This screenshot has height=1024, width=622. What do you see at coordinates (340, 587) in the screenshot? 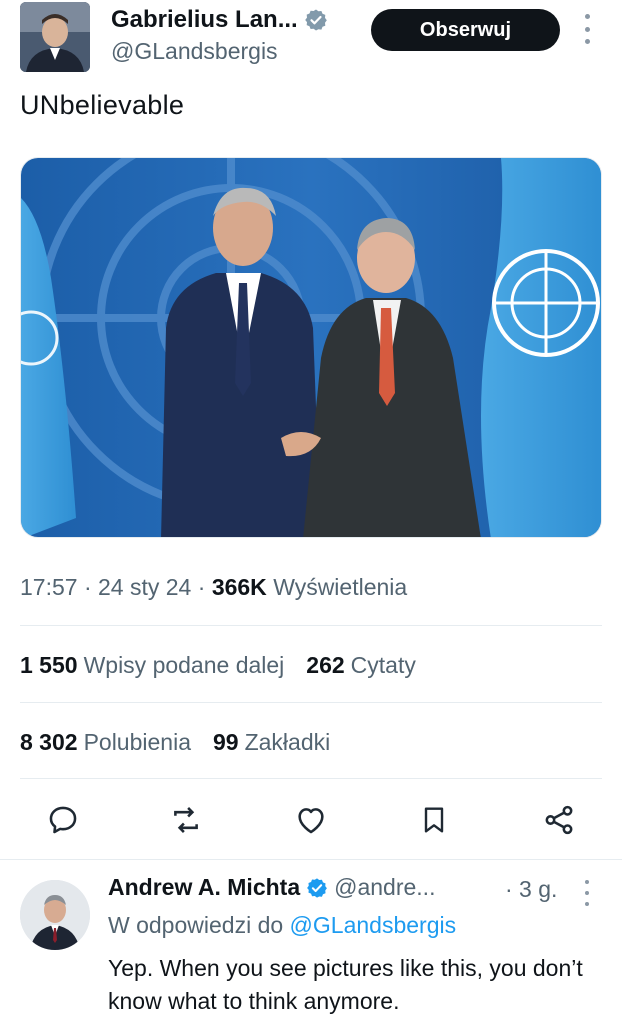
I see `views-label: Wyświetlenia` at bounding box center [340, 587].